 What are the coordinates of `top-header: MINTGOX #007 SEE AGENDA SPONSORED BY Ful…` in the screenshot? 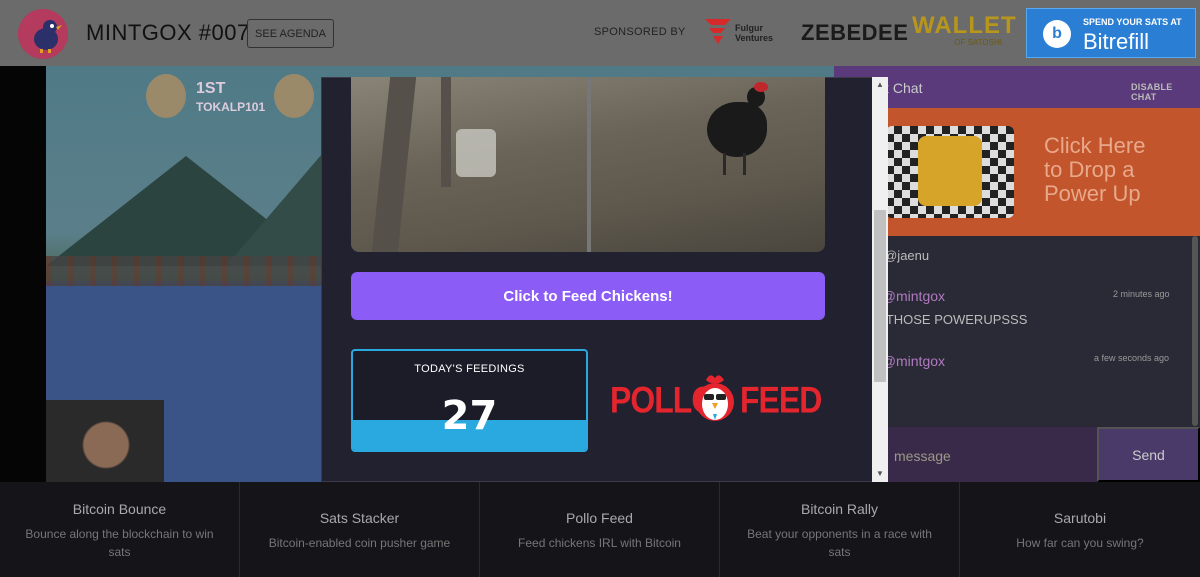 It's located at (600, 33).